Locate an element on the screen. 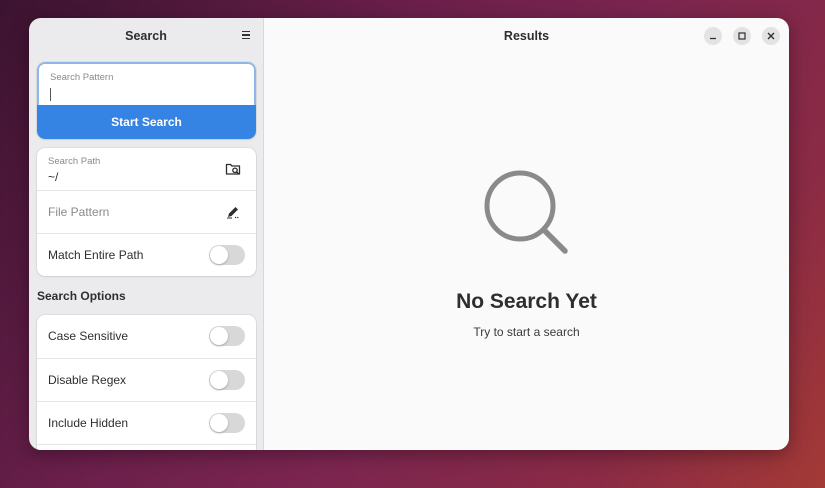 Image resolution: width=825 pixels, height=488 pixels. minimize-button is located at coordinates (713, 36).